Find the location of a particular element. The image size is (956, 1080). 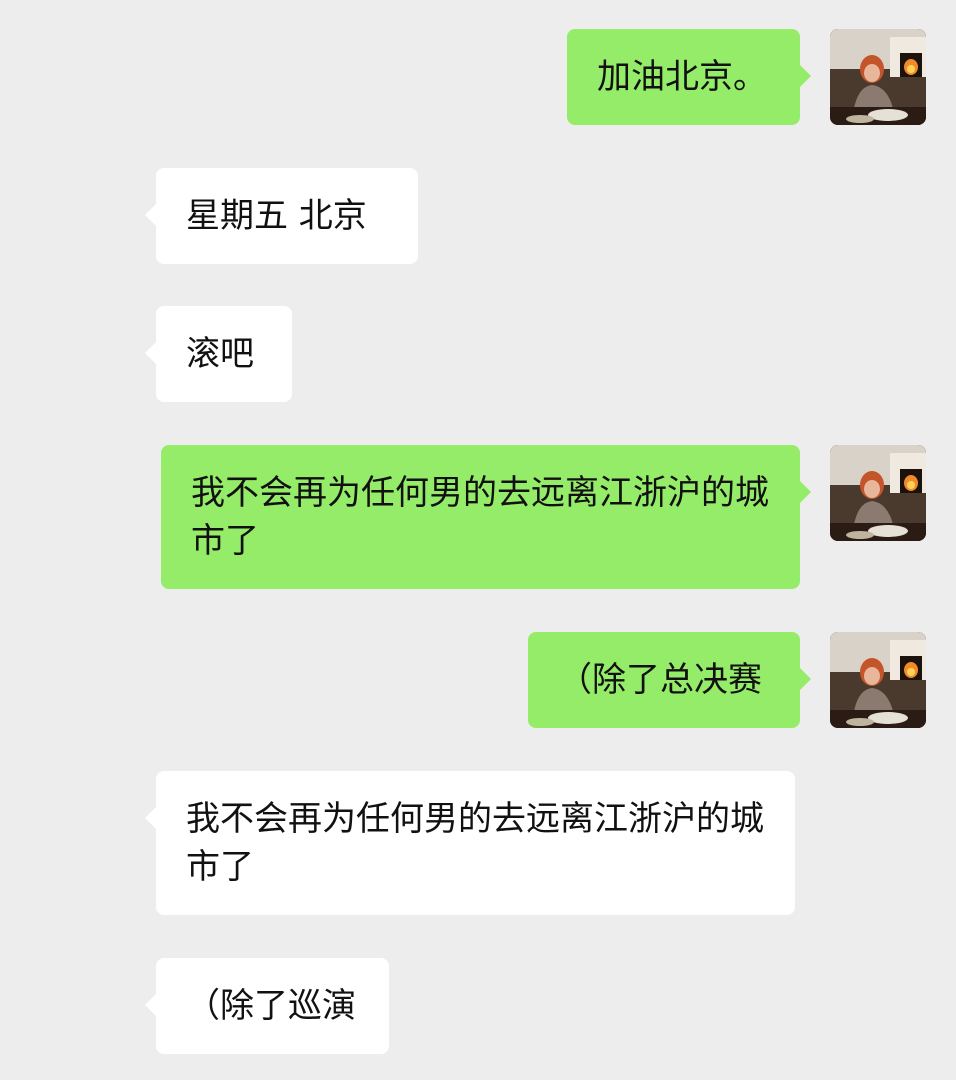

message-bubble-sent: （除了总决赛 is located at coordinates (669, 680).